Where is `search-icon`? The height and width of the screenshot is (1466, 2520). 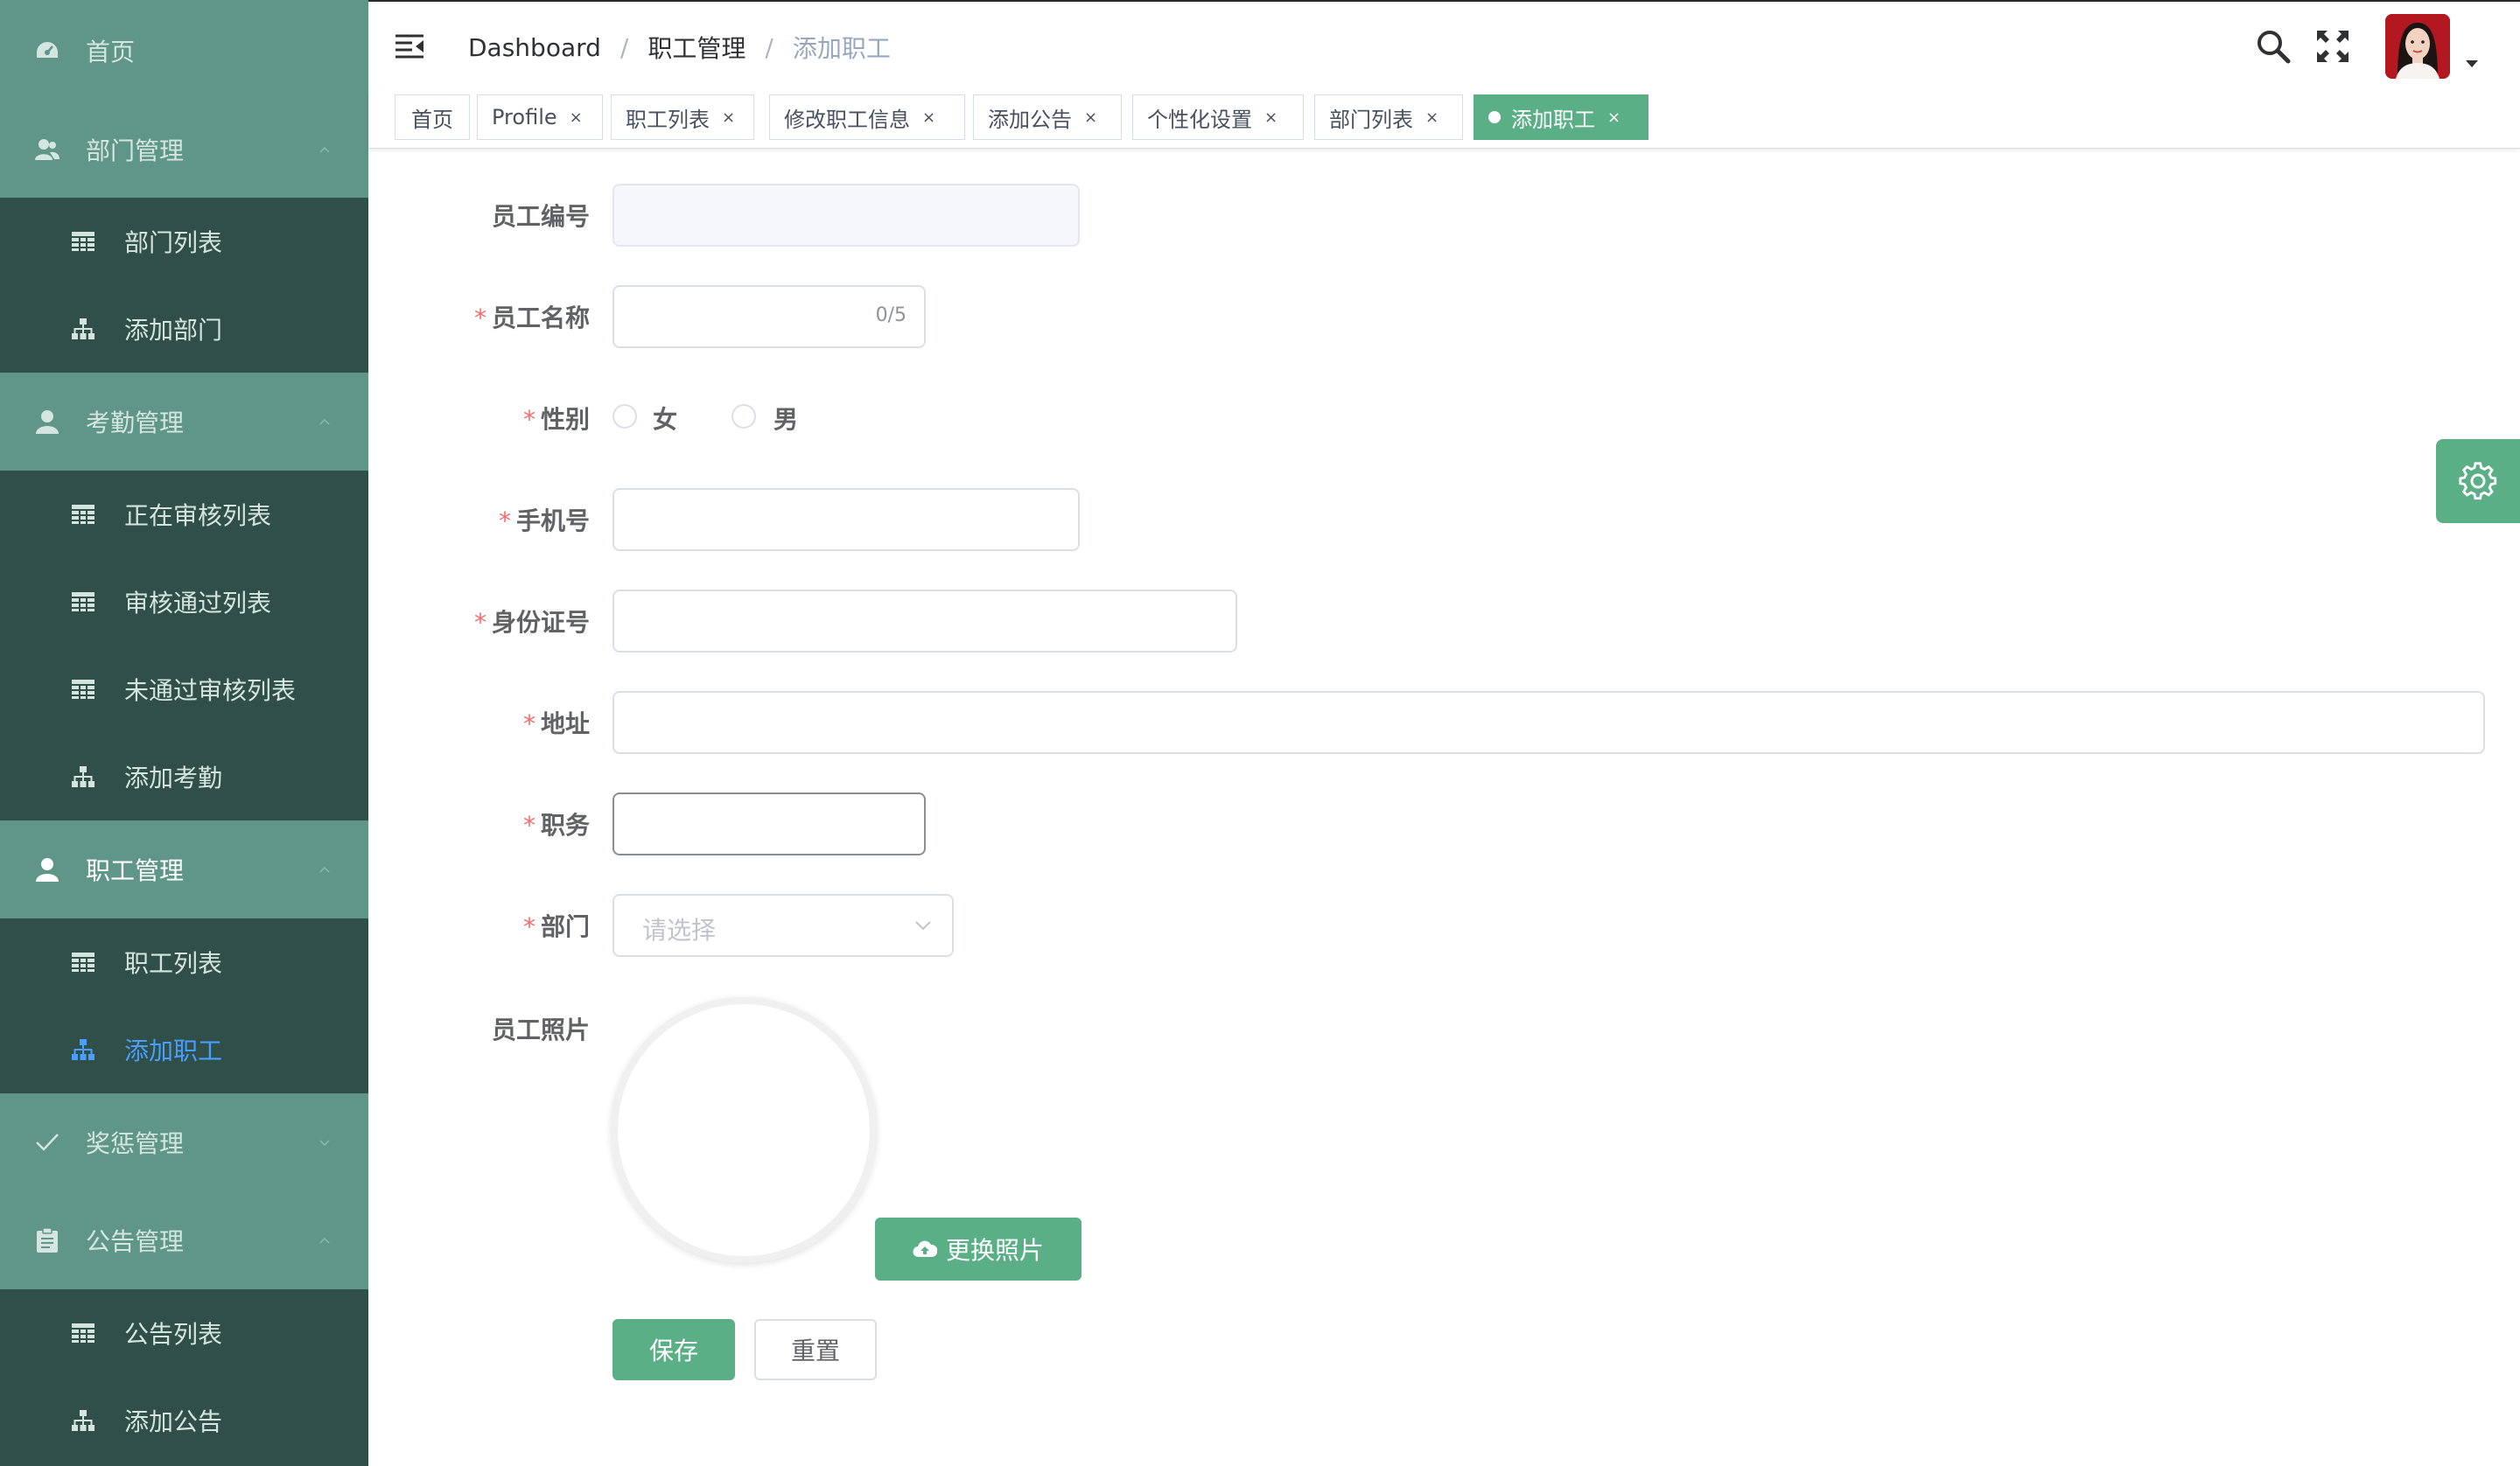 search-icon is located at coordinates (2273, 47).